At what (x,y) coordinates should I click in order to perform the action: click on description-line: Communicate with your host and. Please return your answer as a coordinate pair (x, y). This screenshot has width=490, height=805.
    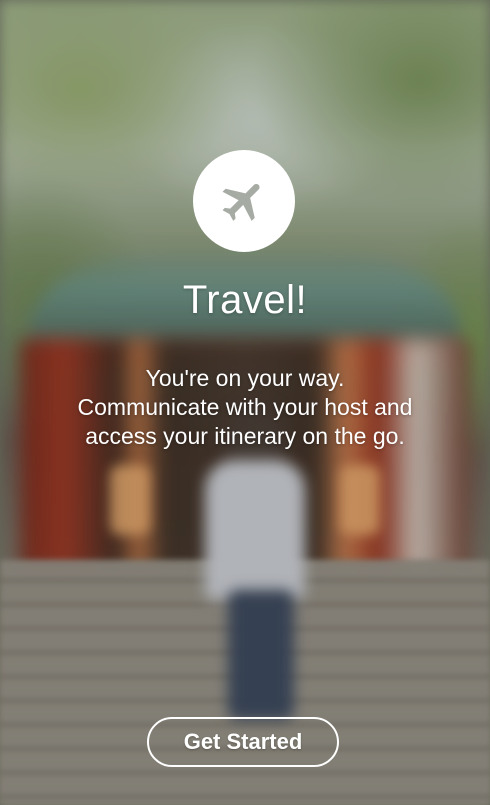
    Looking at the image, I should click on (245, 407).